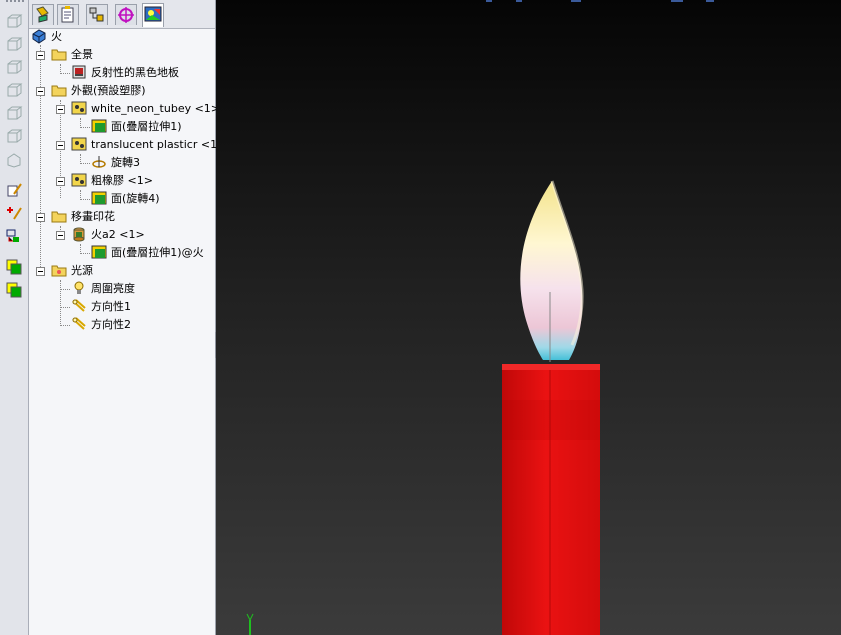 This screenshot has width=841, height=635. Describe the element at coordinates (80, 194) in the screenshot. I see `tree-line-app3` at that location.